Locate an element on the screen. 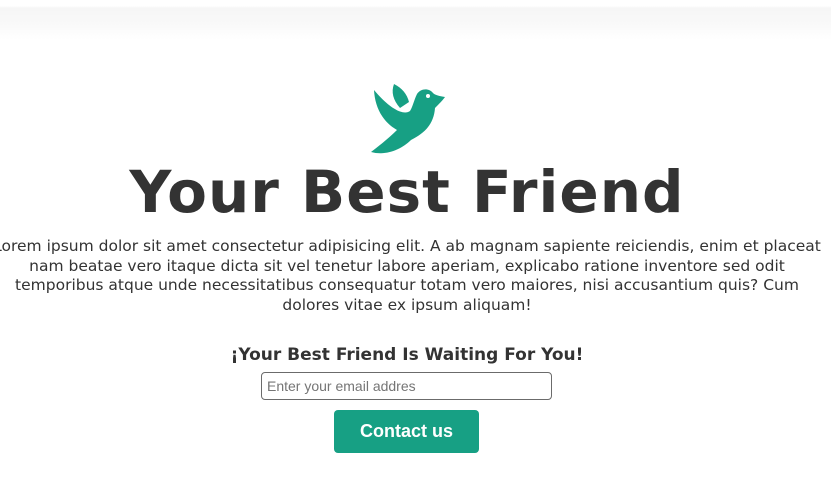 Image resolution: width=831 pixels, height=495 pixels. description-line: dolores vitae ex ipsum aliquam! is located at coordinates (407, 304).